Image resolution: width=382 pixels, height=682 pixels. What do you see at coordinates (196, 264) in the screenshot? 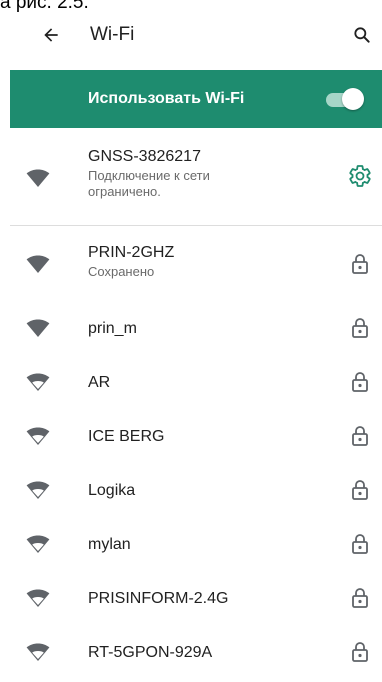
I see `network-row: PRIN-2GHZ Сохранено` at bounding box center [196, 264].